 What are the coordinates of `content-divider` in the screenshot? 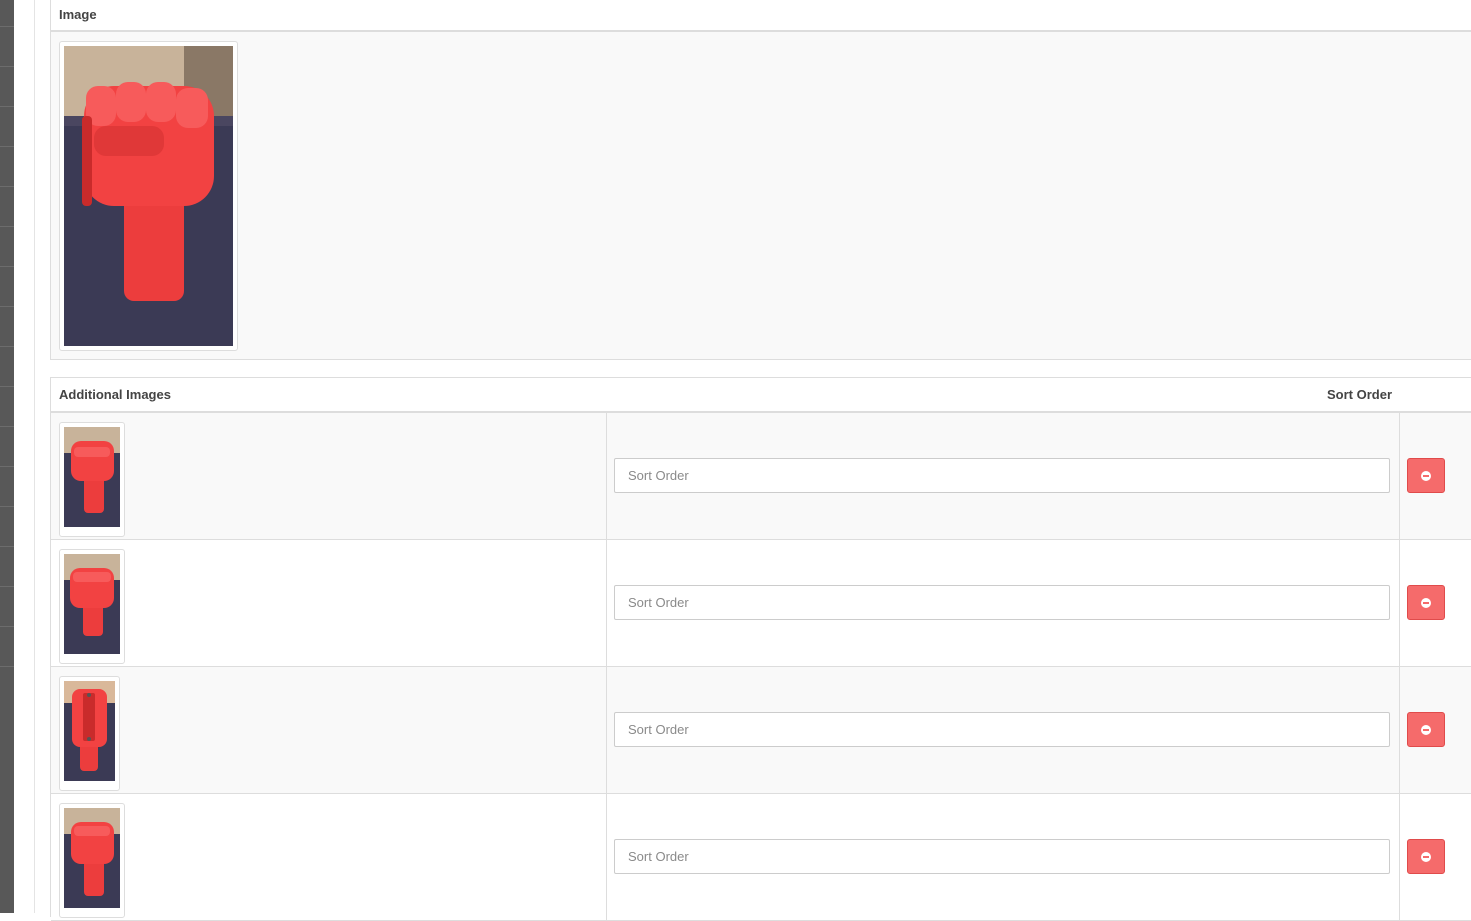 It's located at (34, 456).